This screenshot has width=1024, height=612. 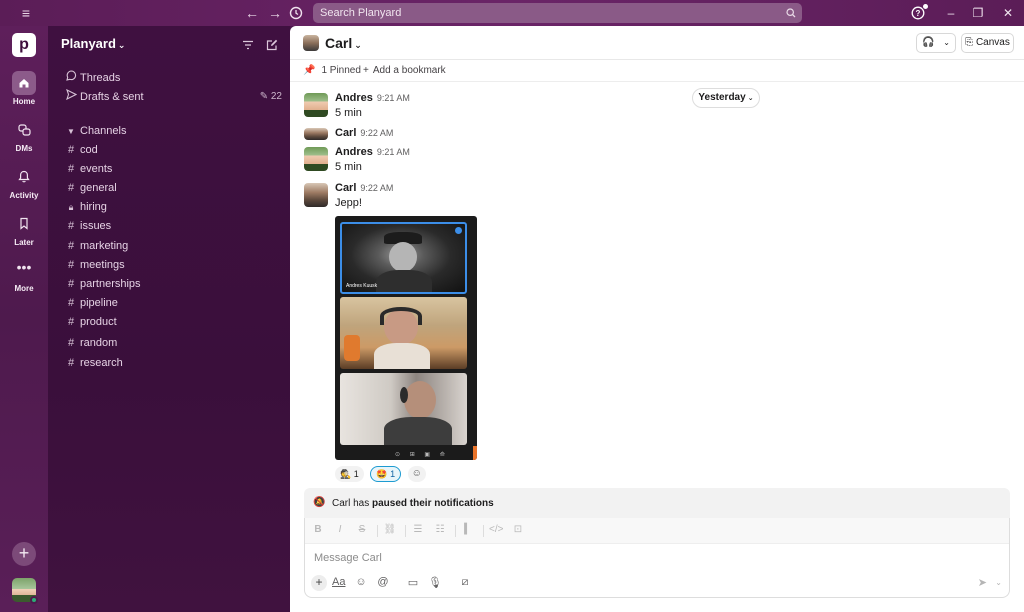 What do you see at coordinates (24, 88) in the screenshot?
I see `rail-home: Home` at bounding box center [24, 88].